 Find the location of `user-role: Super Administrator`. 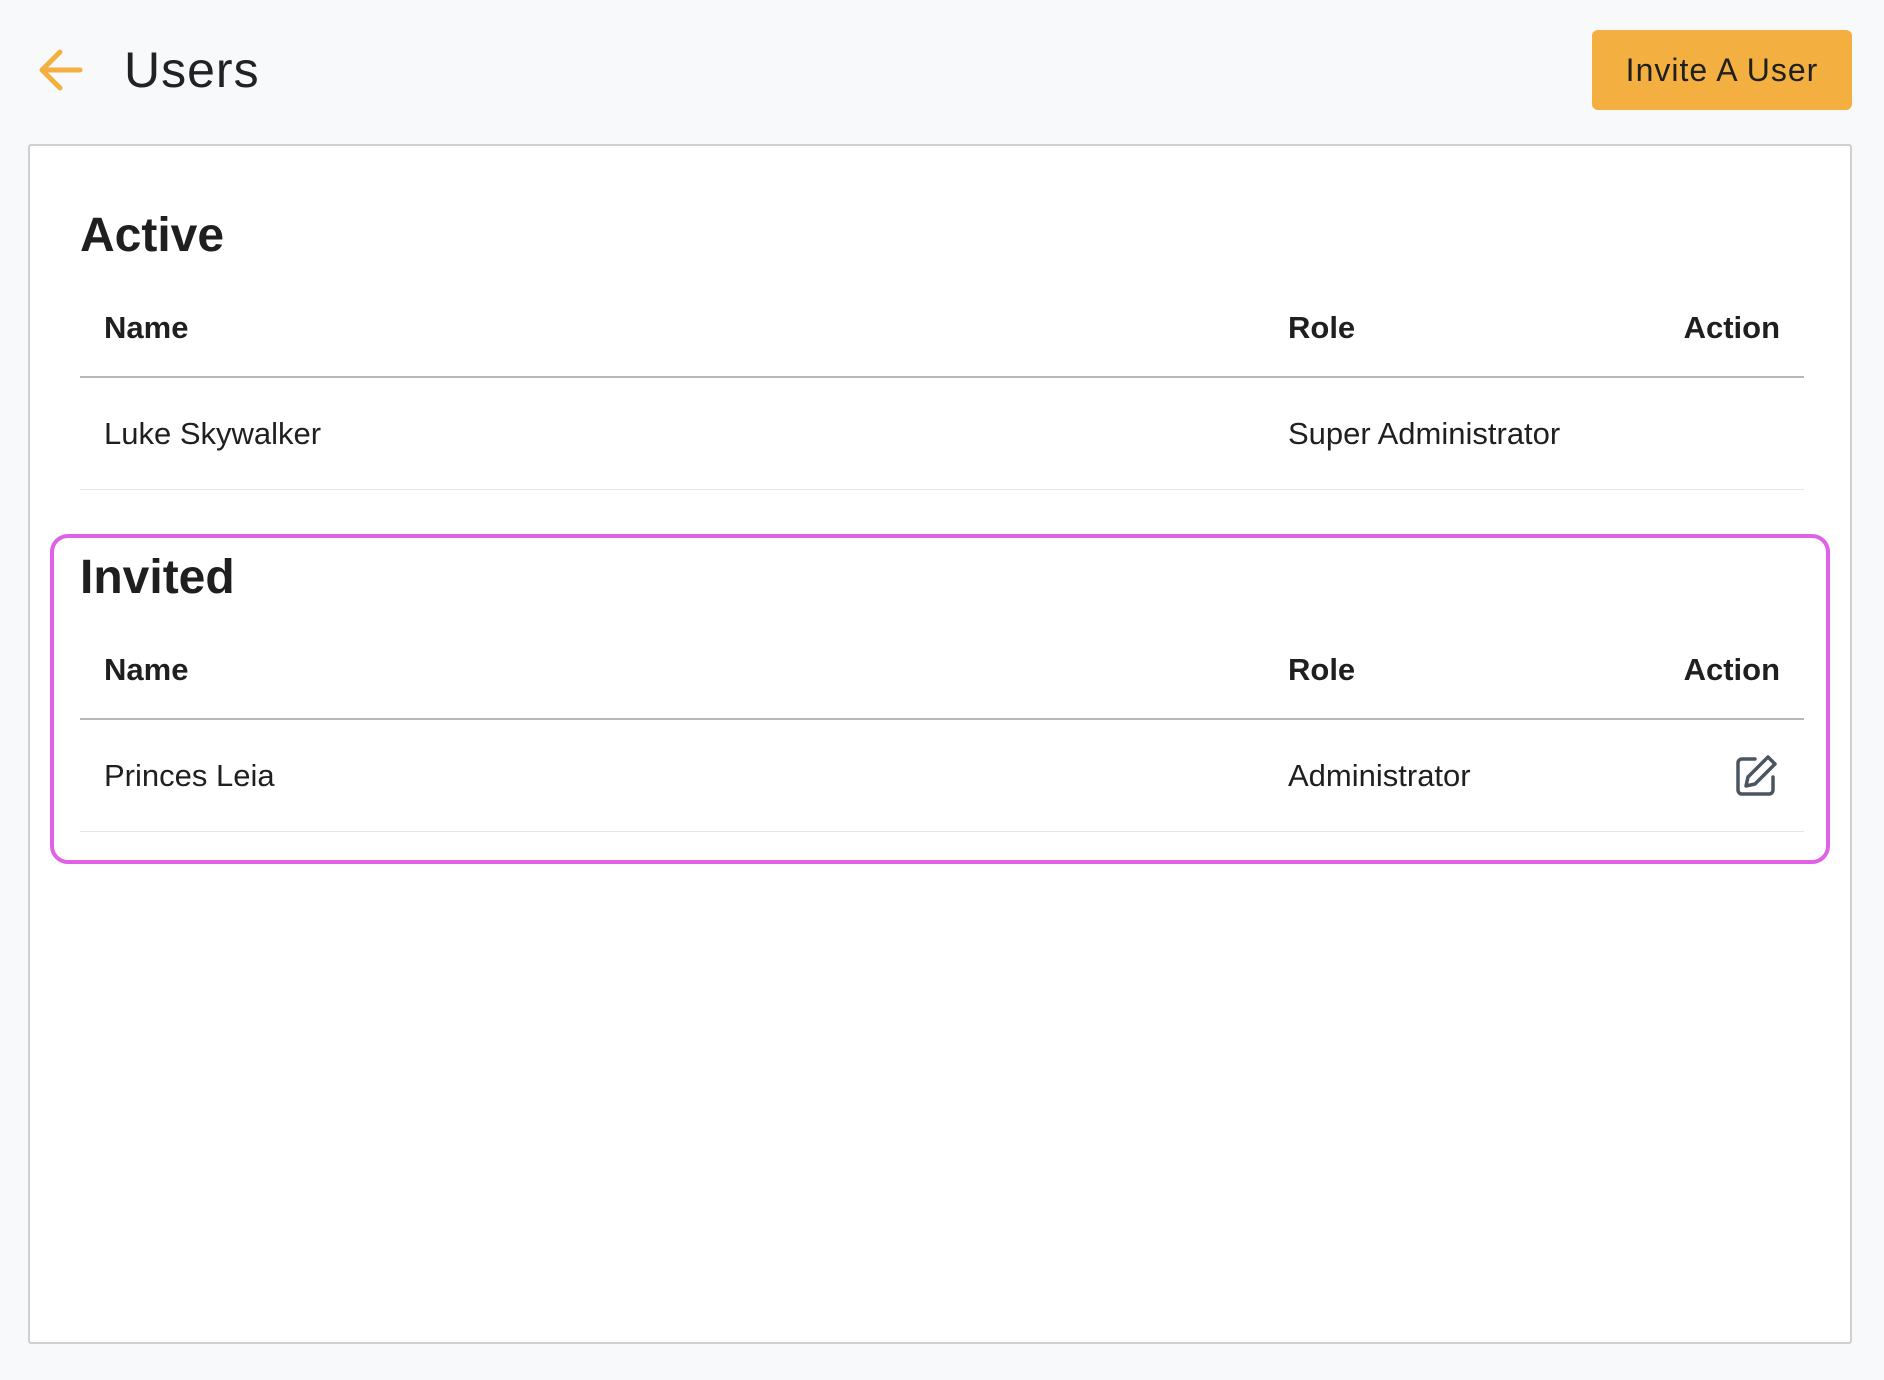

user-role: Super Administrator is located at coordinates (1424, 433).